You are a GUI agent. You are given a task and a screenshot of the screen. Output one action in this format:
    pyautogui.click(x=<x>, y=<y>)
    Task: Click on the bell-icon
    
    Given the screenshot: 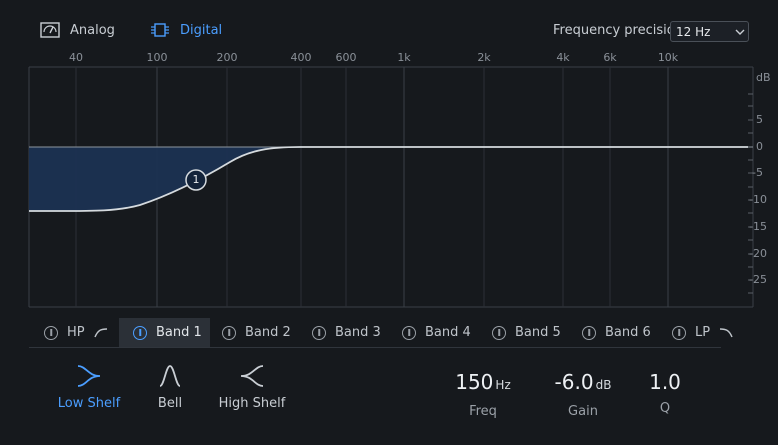 What is the action you would take?
    pyautogui.click(x=170, y=376)
    